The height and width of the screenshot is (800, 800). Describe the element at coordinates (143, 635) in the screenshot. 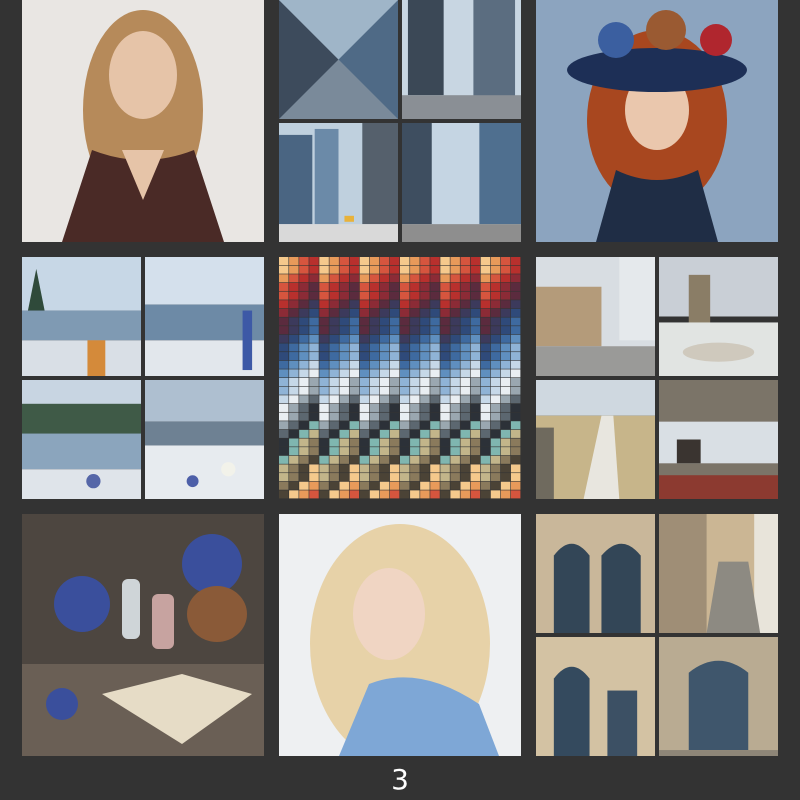

I see `photo-tile-apothecary-still-life` at that location.